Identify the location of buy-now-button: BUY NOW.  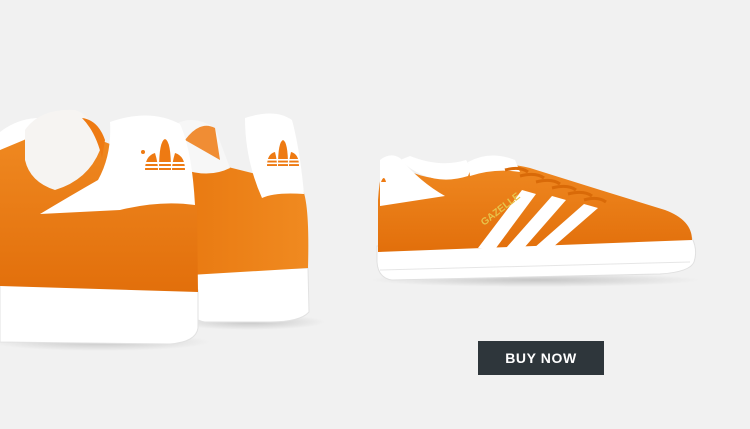
(541, 358).